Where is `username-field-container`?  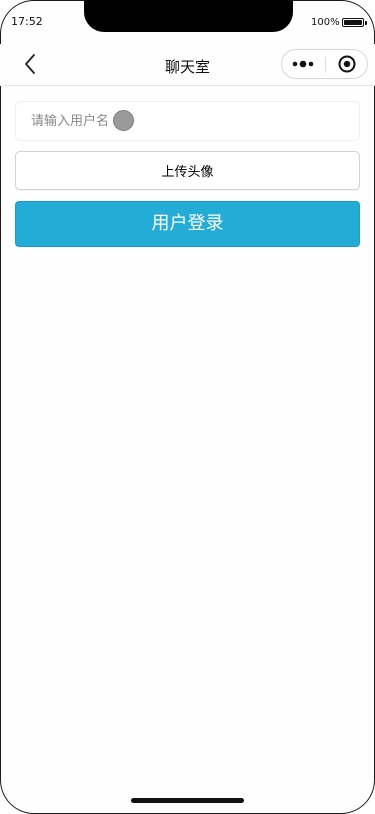 username-field-container is located at coordinates (187, 121).